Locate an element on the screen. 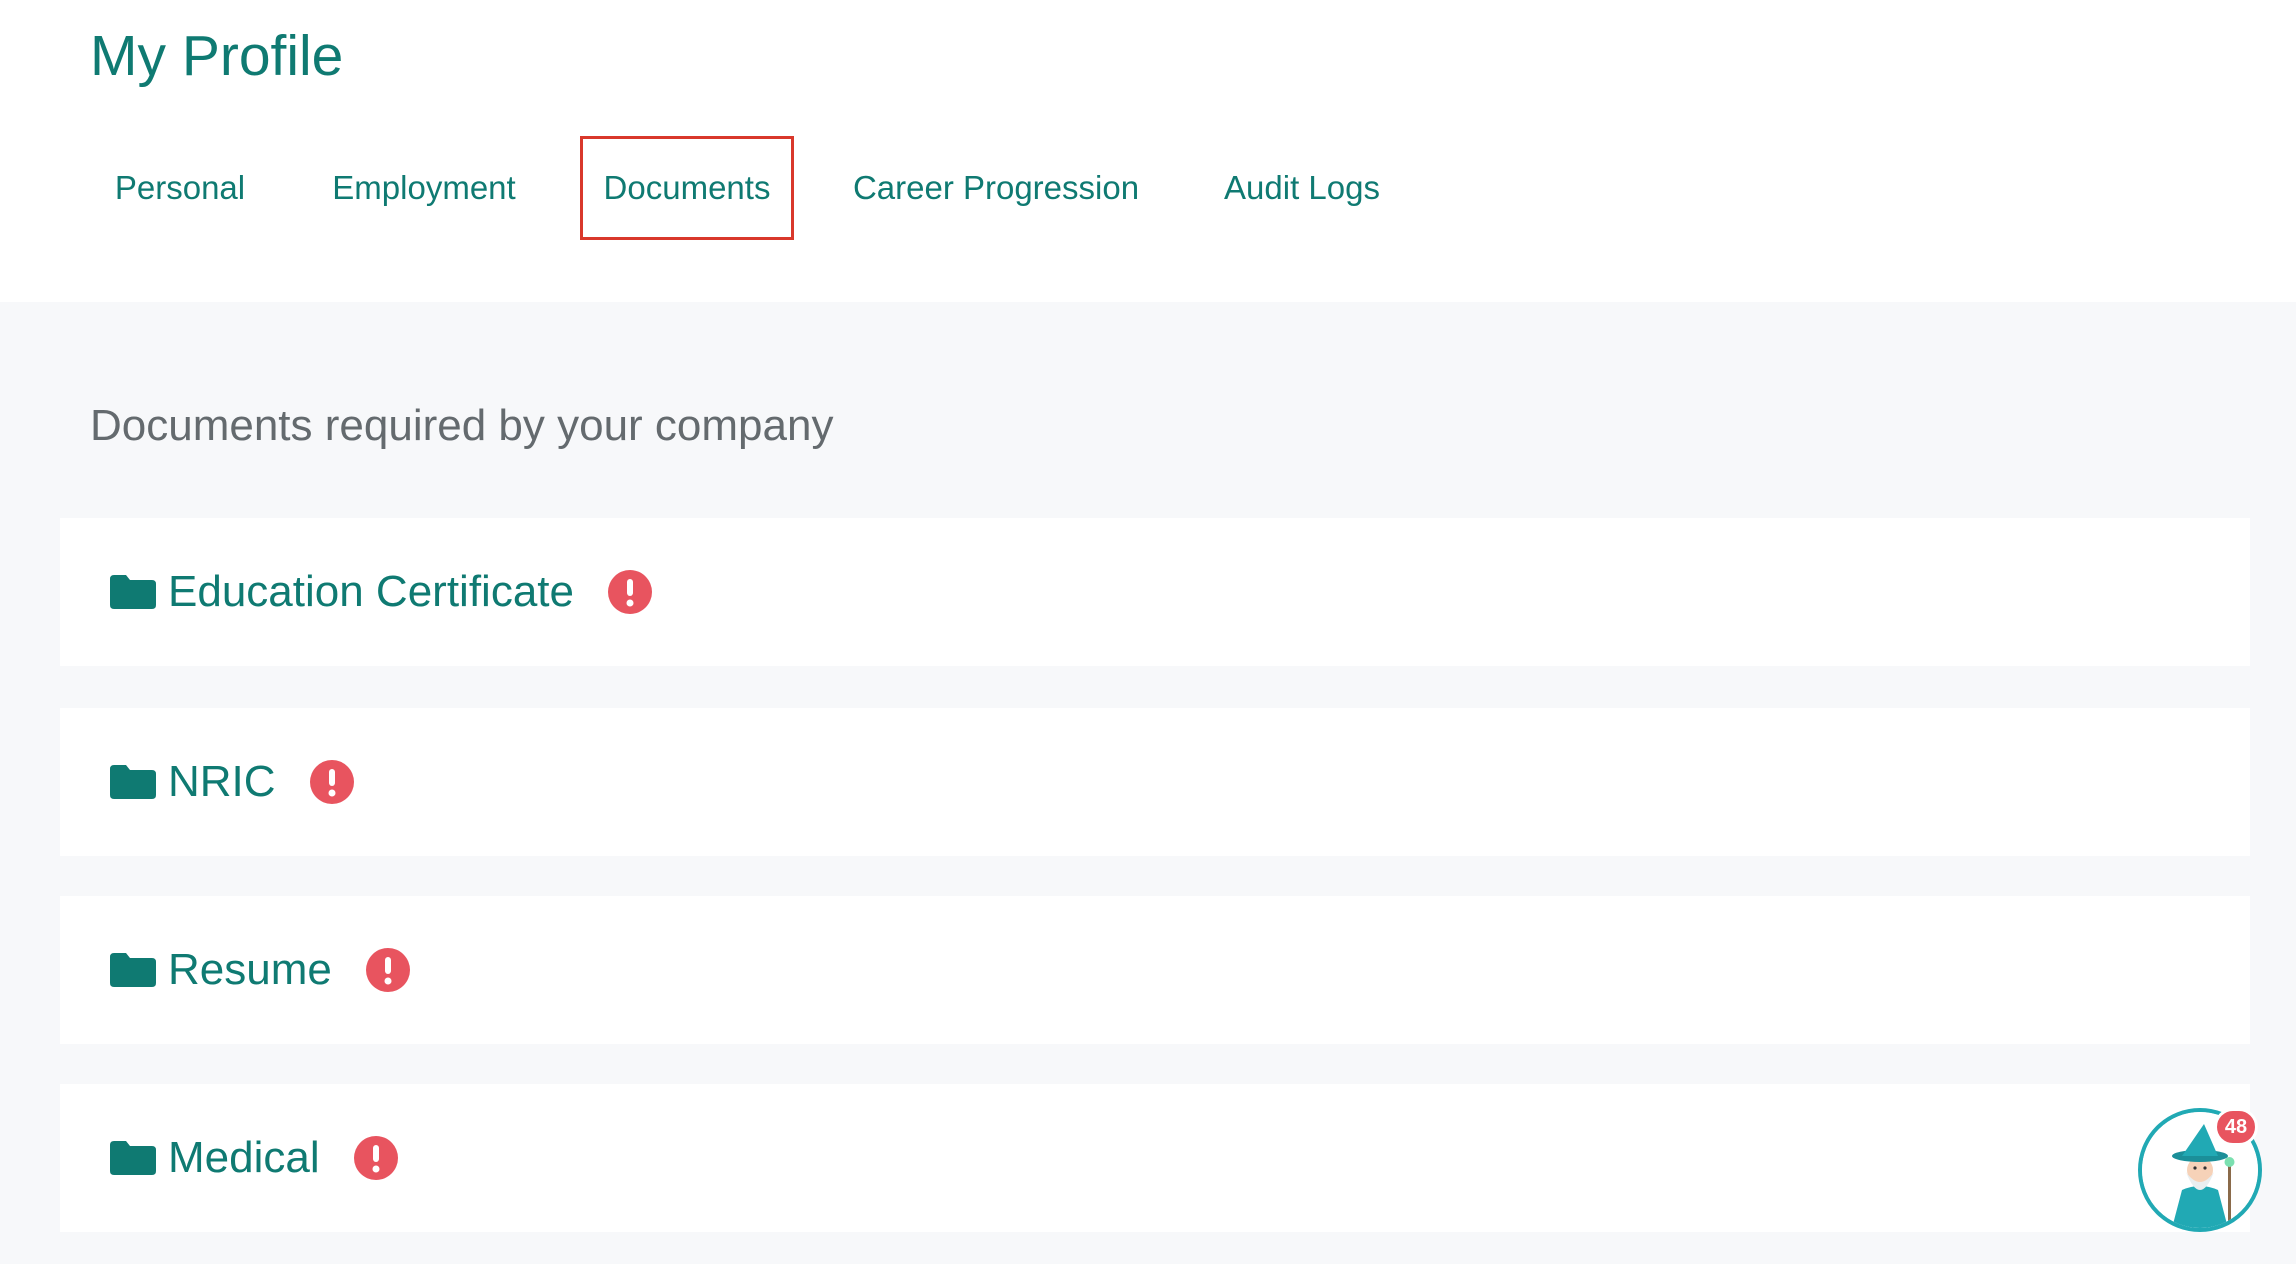 The image size is (2296, 1264). document-card-medical: Medical is located at coordinates (1155, 1158).